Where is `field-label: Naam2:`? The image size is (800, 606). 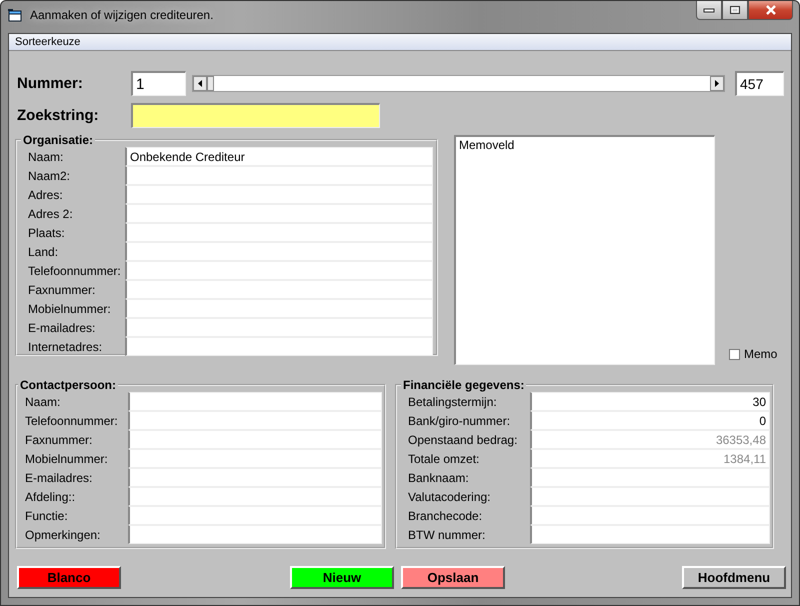
field-label: Naam2: is located at coordinates (50, 176).